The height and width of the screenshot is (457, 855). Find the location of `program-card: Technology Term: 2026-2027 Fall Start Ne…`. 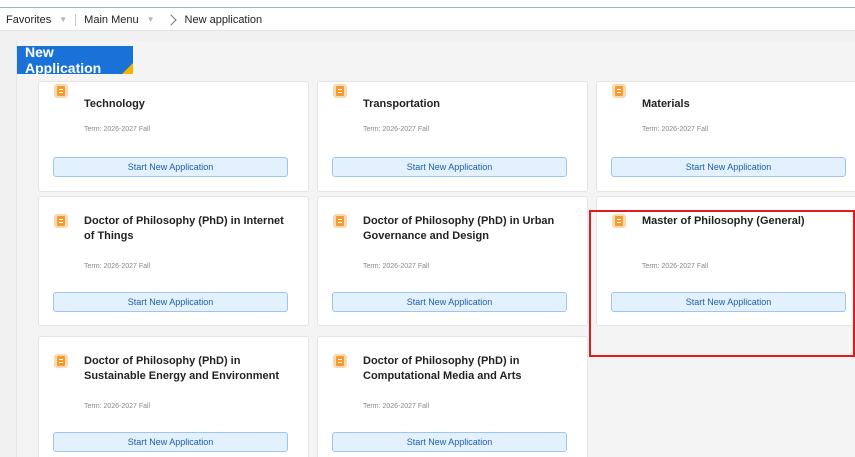

program-card: Technology Term: 2026-2027 Fall Start Ne… is located at coordinates (173, 136).